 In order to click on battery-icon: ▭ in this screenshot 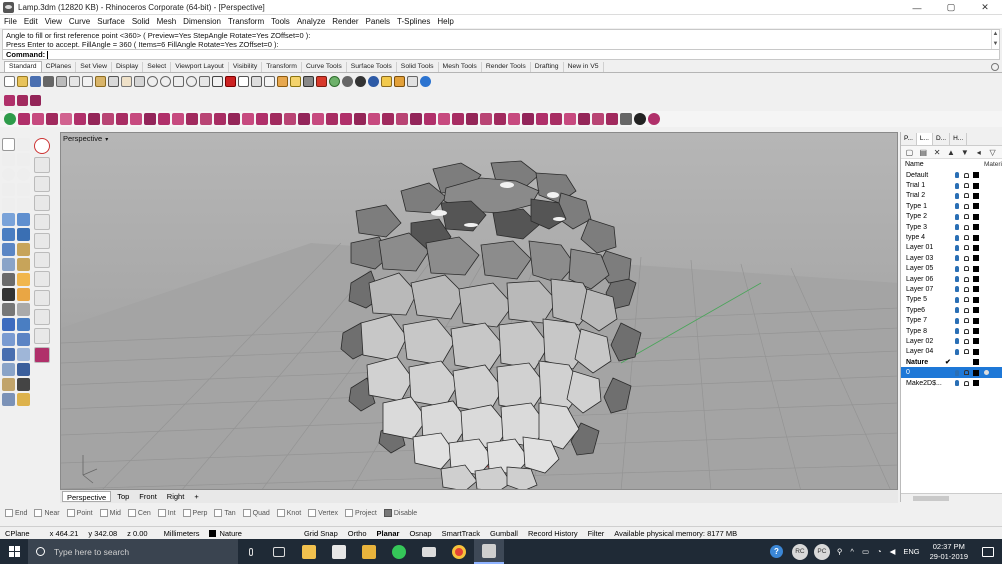, I will do `click(865, 551)`.